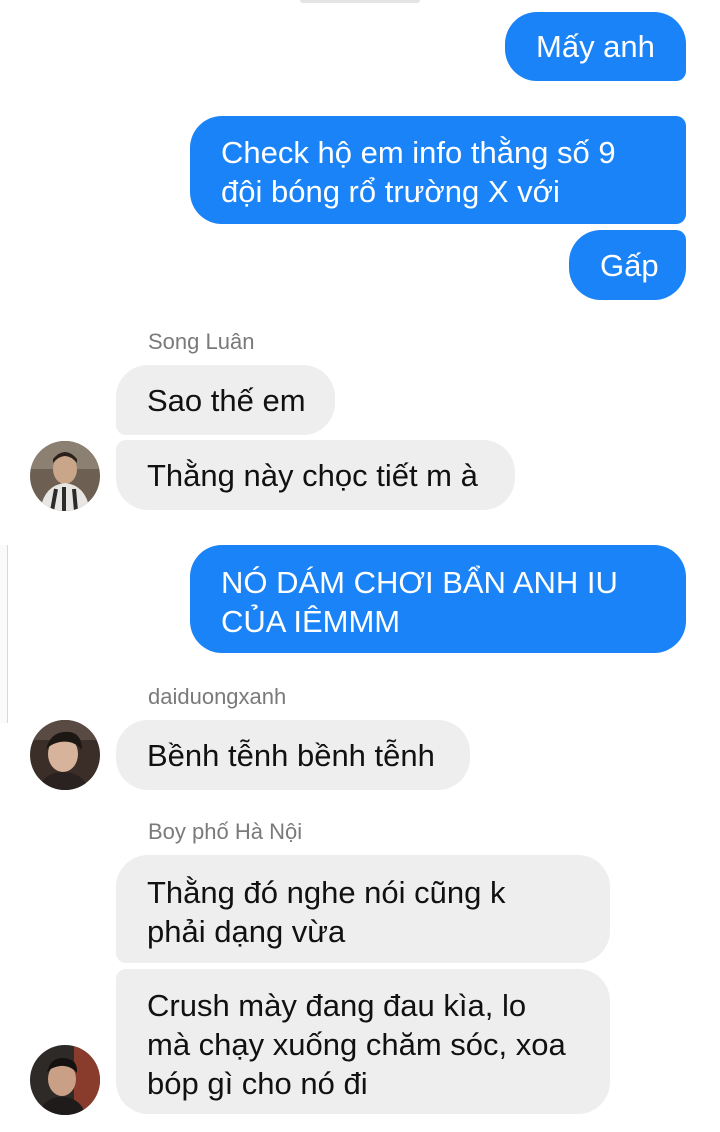 The image size is (720, 1132). What do you see at coordinates (363, 909) in the screenshot?
I see `incoming-message-bubble: Thằng đó nghe nói cũng k phải dạng vừa` at bounding box center [363, 909].